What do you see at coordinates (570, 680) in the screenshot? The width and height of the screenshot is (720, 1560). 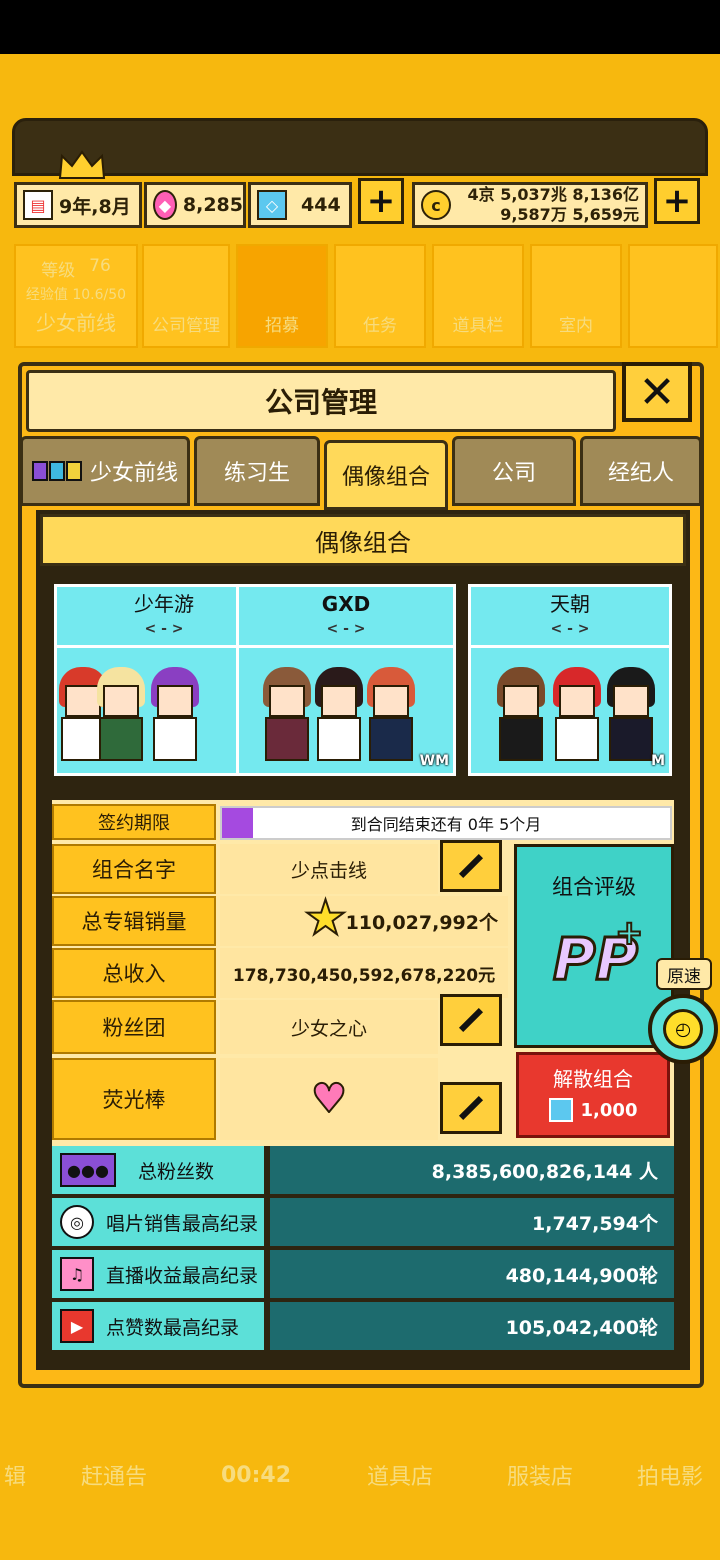 I see `group-card-3: 天朝 < - > M` at bounding box center [570, 680].